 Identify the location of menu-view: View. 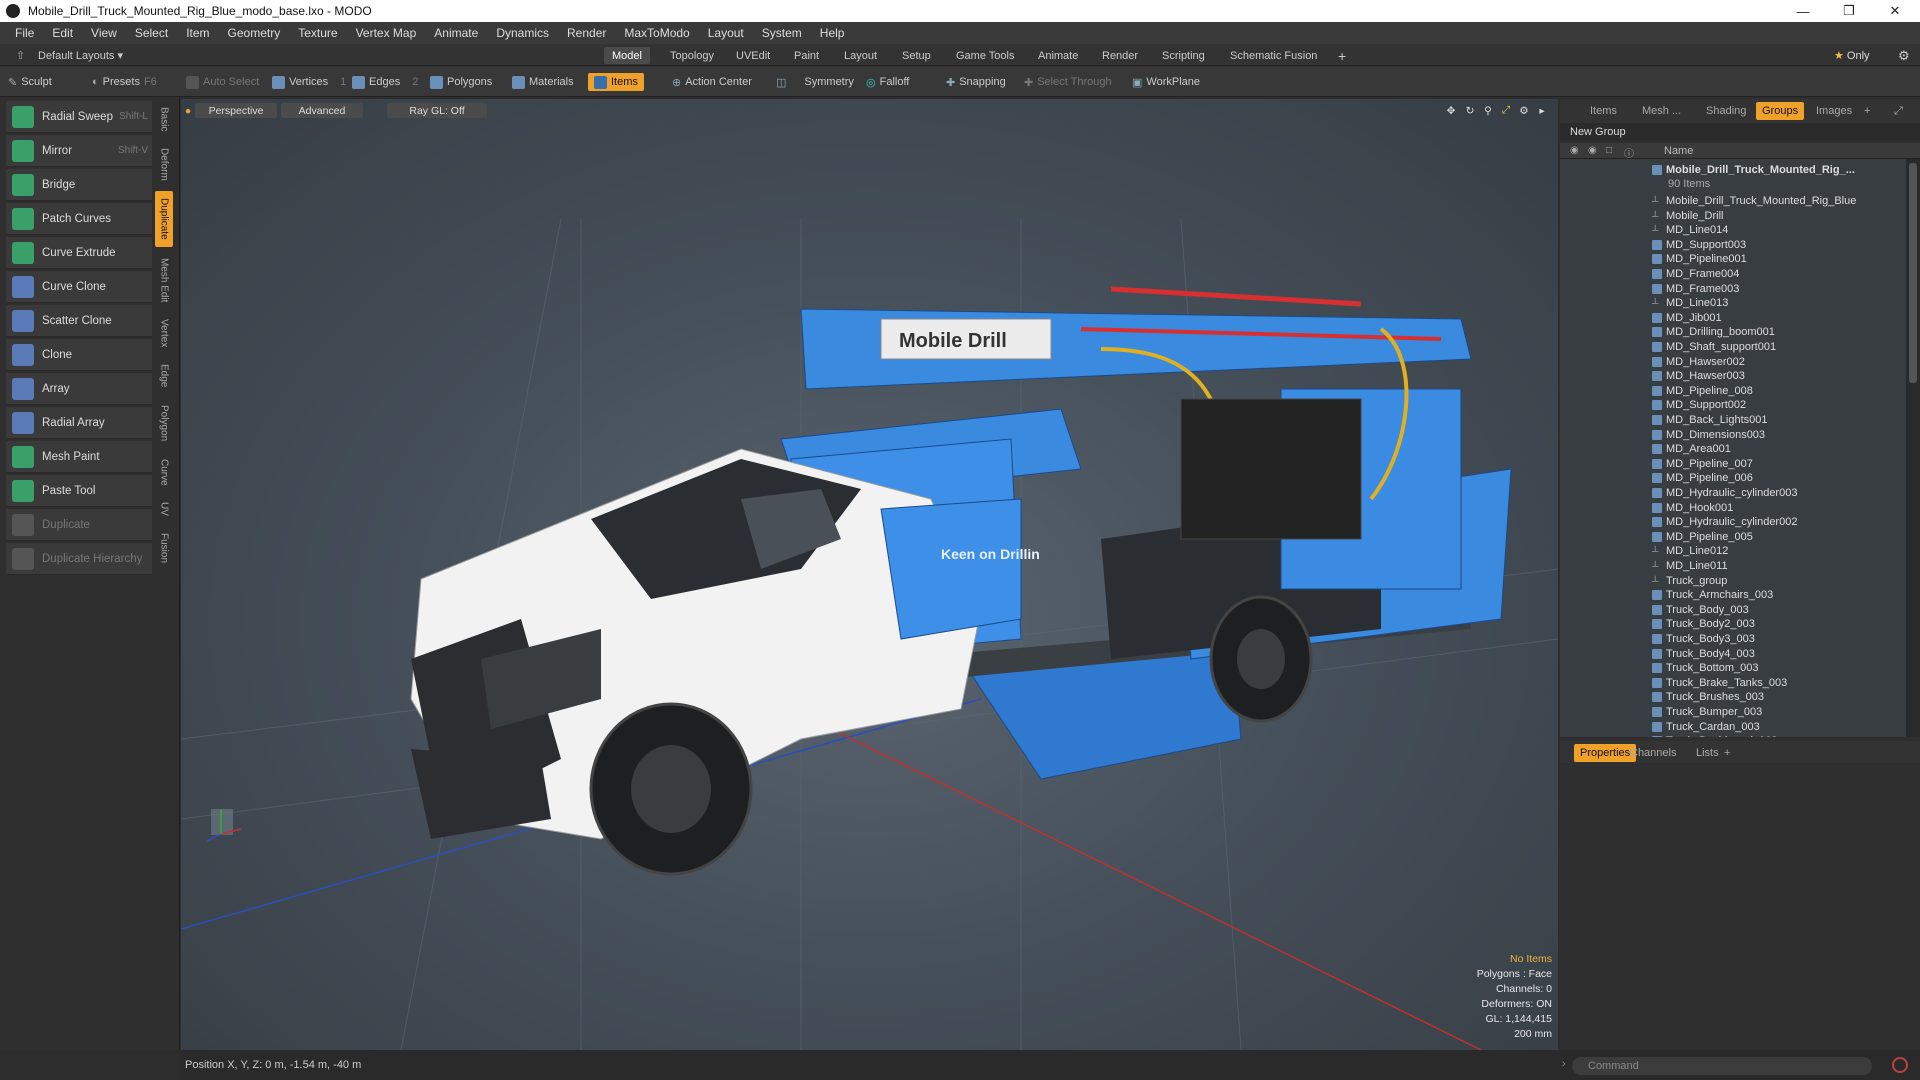
(104, 33).